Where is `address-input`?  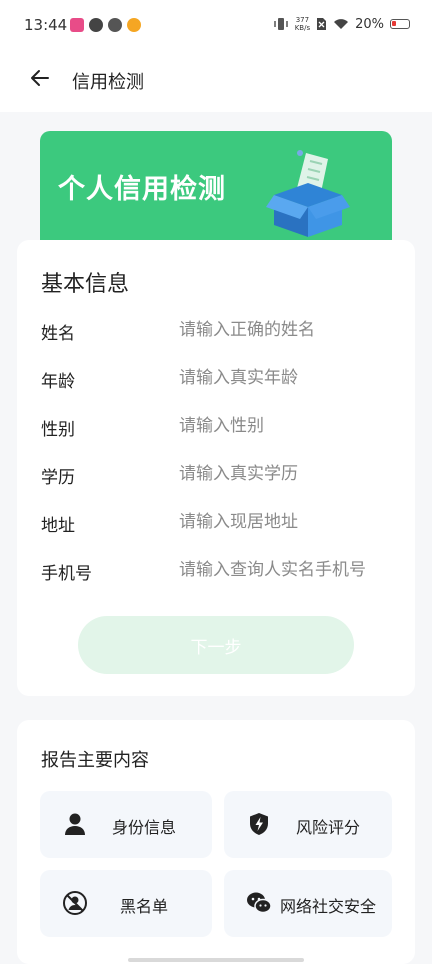 address-input is located at coordinates (290, 522).